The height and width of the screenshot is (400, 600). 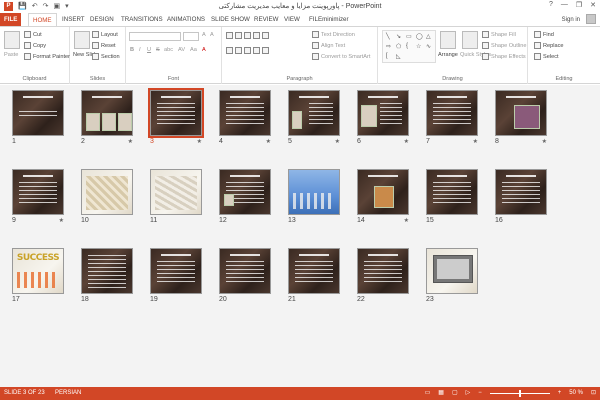 I want to click on reset-button: Reset, so click(x=104, y=45).